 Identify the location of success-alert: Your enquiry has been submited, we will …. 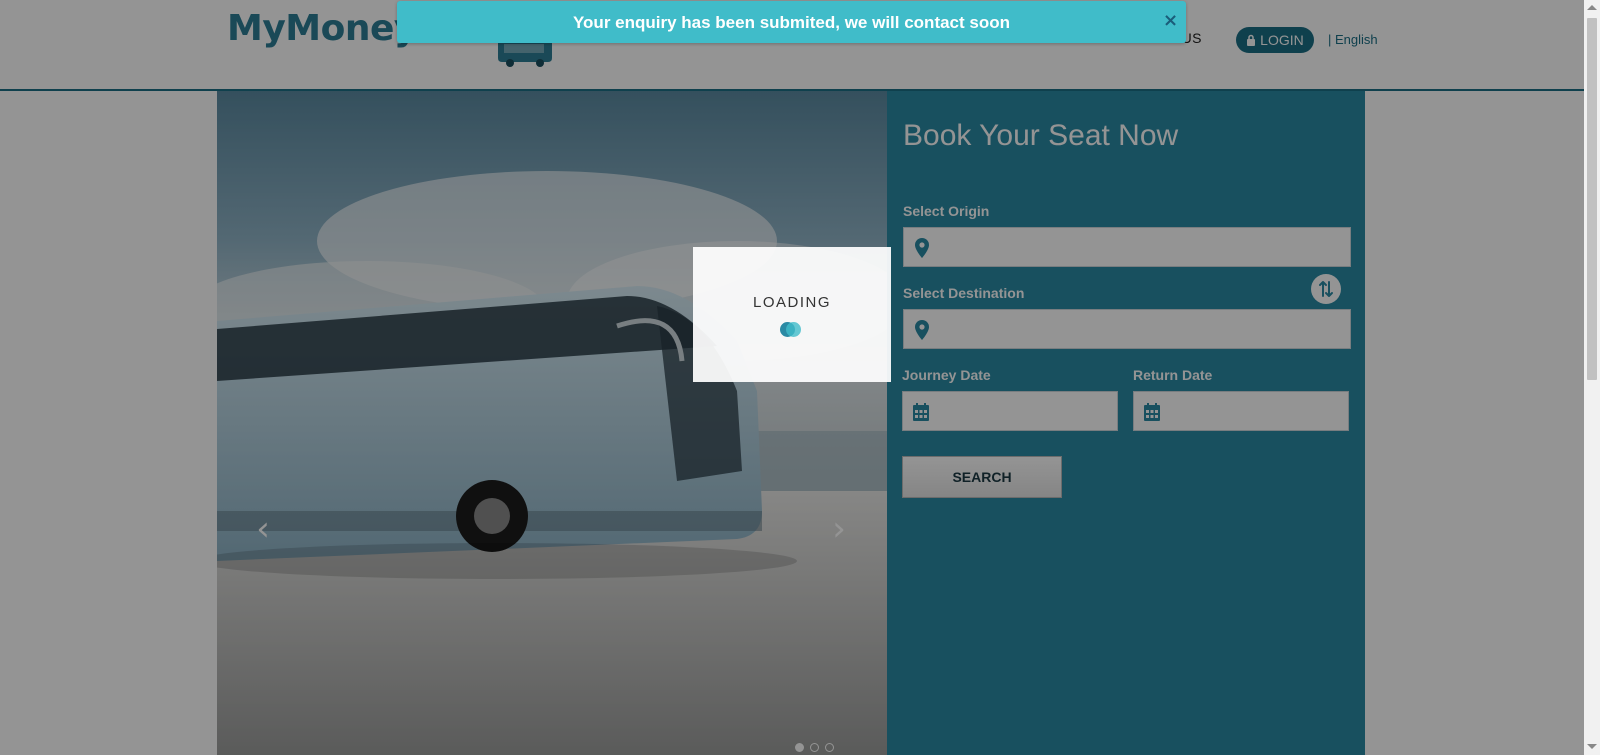
(791, 22).